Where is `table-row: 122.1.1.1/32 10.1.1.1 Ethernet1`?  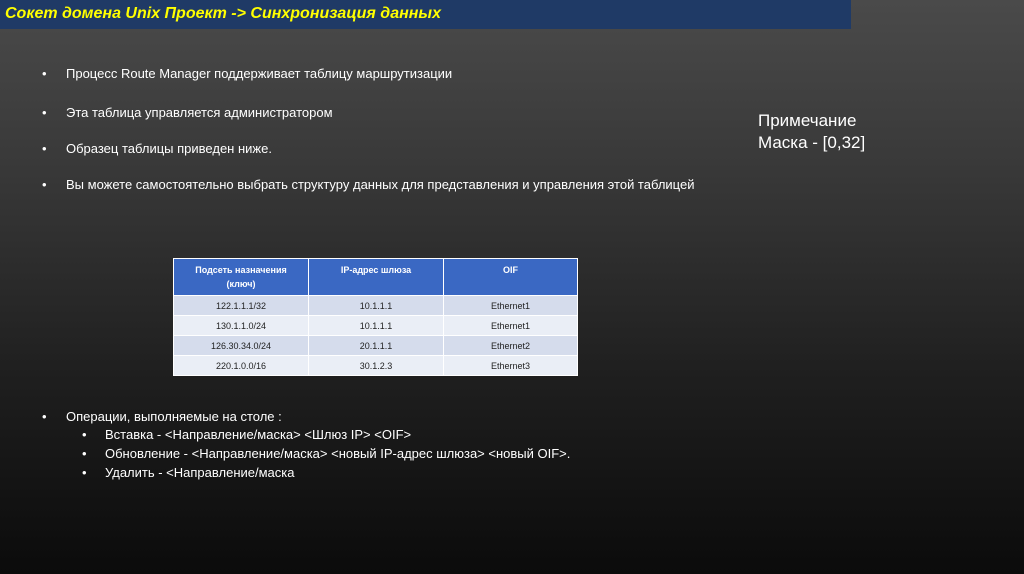 table-row: 122.1.1.1/32 10.1.1.1 Ethernet1 is located at coordinates (375, 305).